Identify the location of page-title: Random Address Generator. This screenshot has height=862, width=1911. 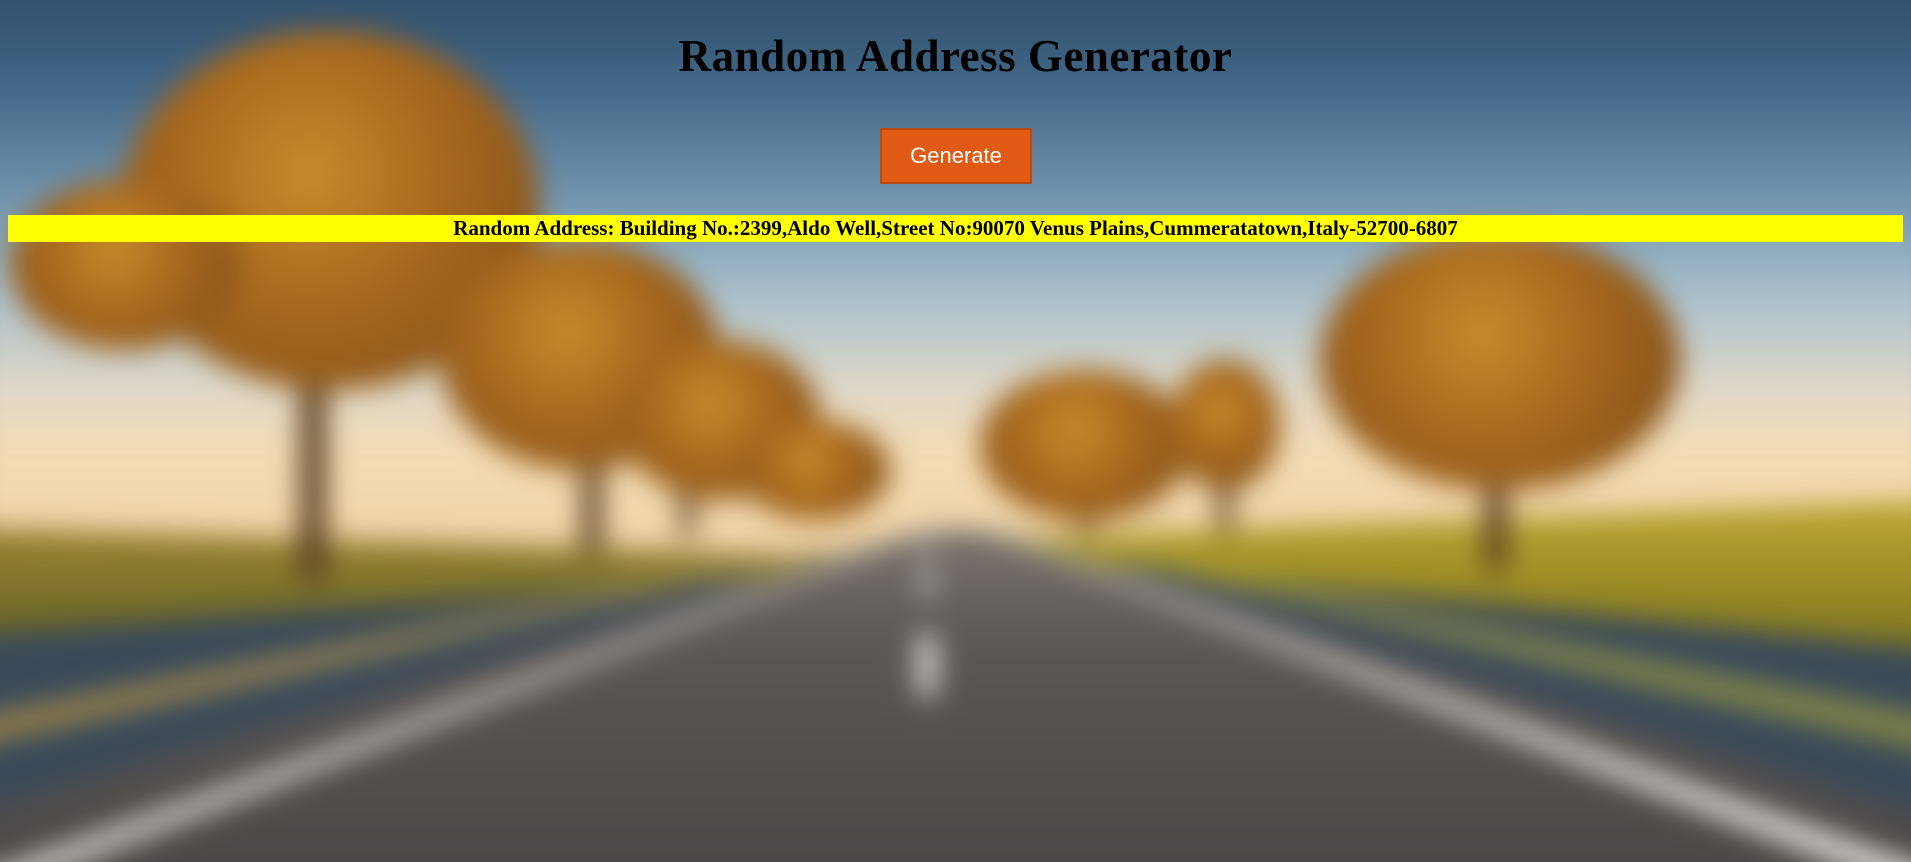
(955, 56).